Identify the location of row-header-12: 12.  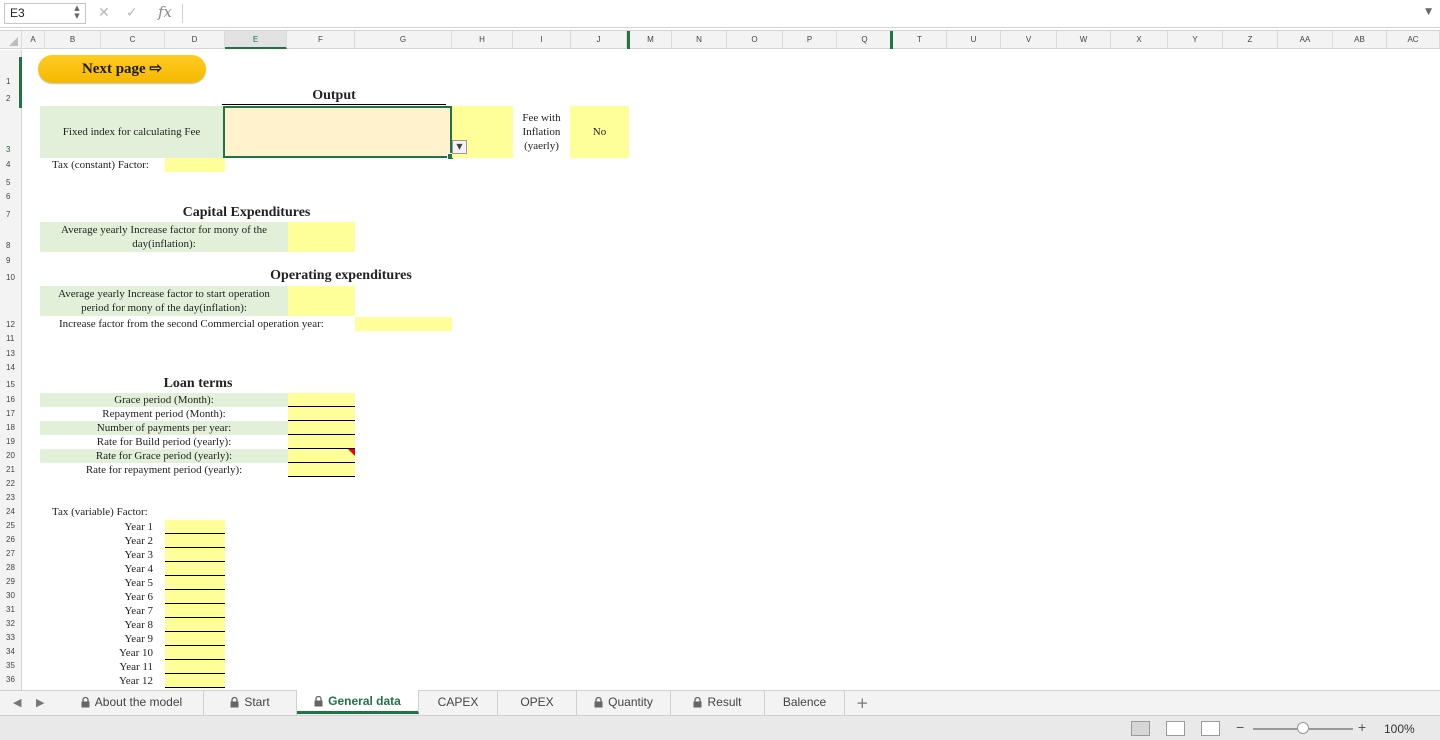
(11, 324).